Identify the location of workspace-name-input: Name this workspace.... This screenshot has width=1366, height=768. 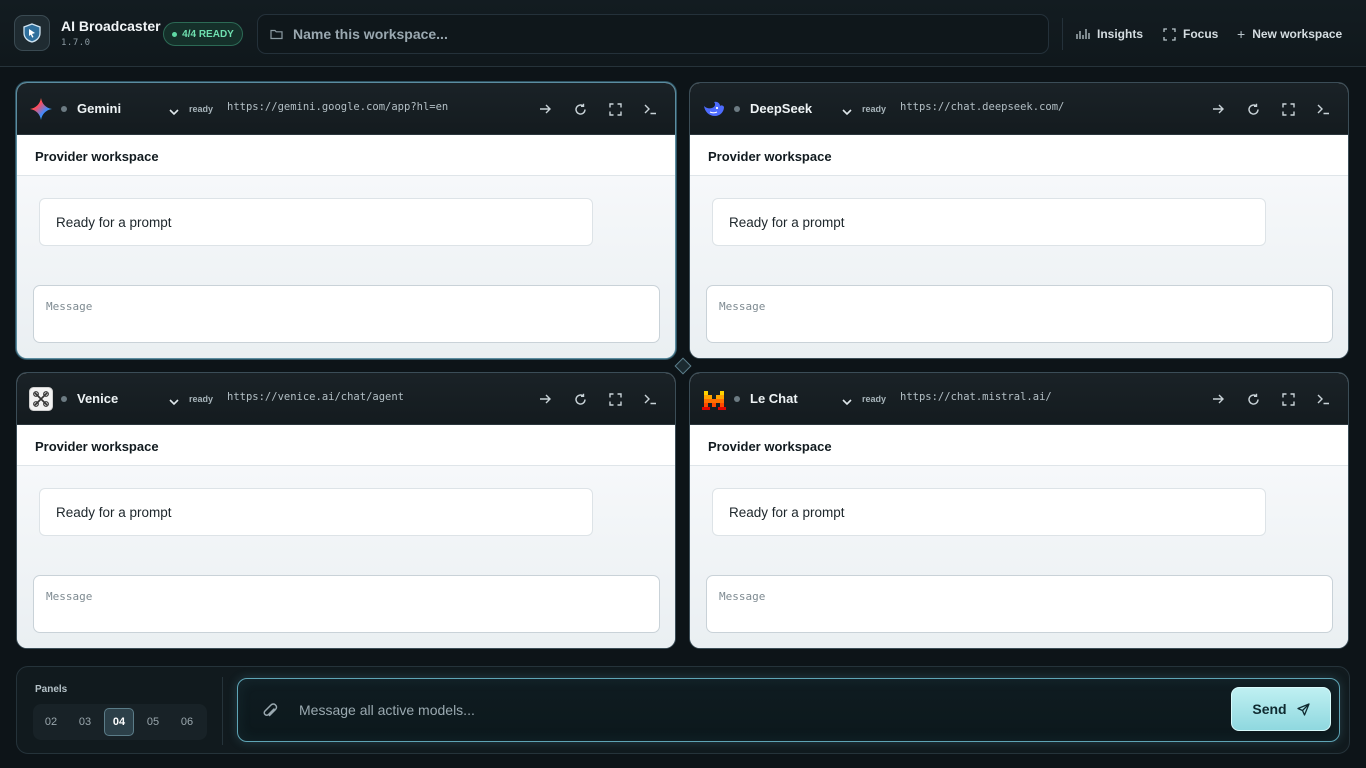
(653, 34).